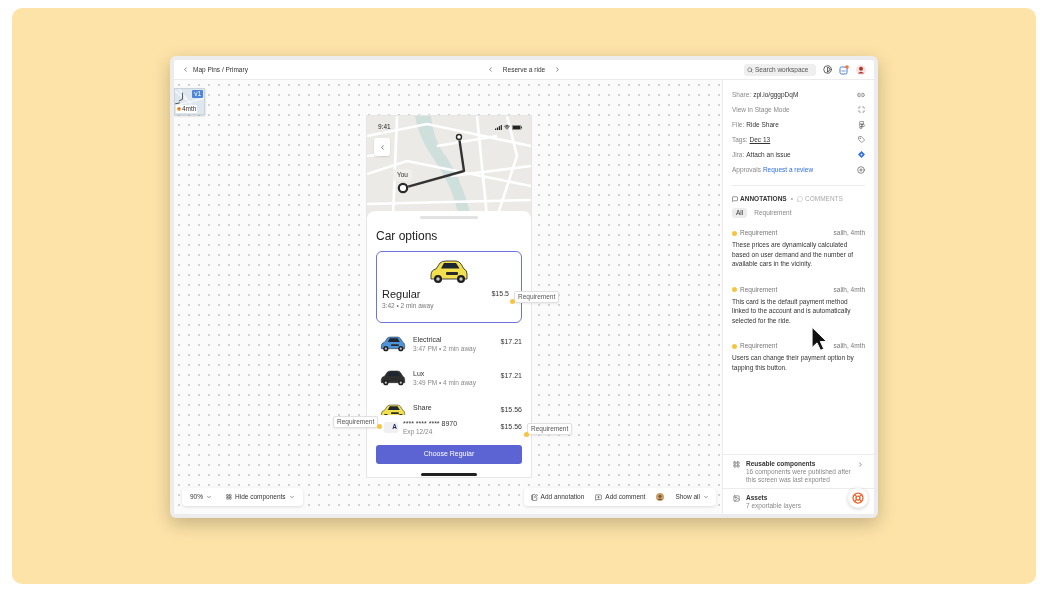  What do you see at coordinates (736, 498) in the screenshot?
I see `image-icon` at bounding box center [736, 498].